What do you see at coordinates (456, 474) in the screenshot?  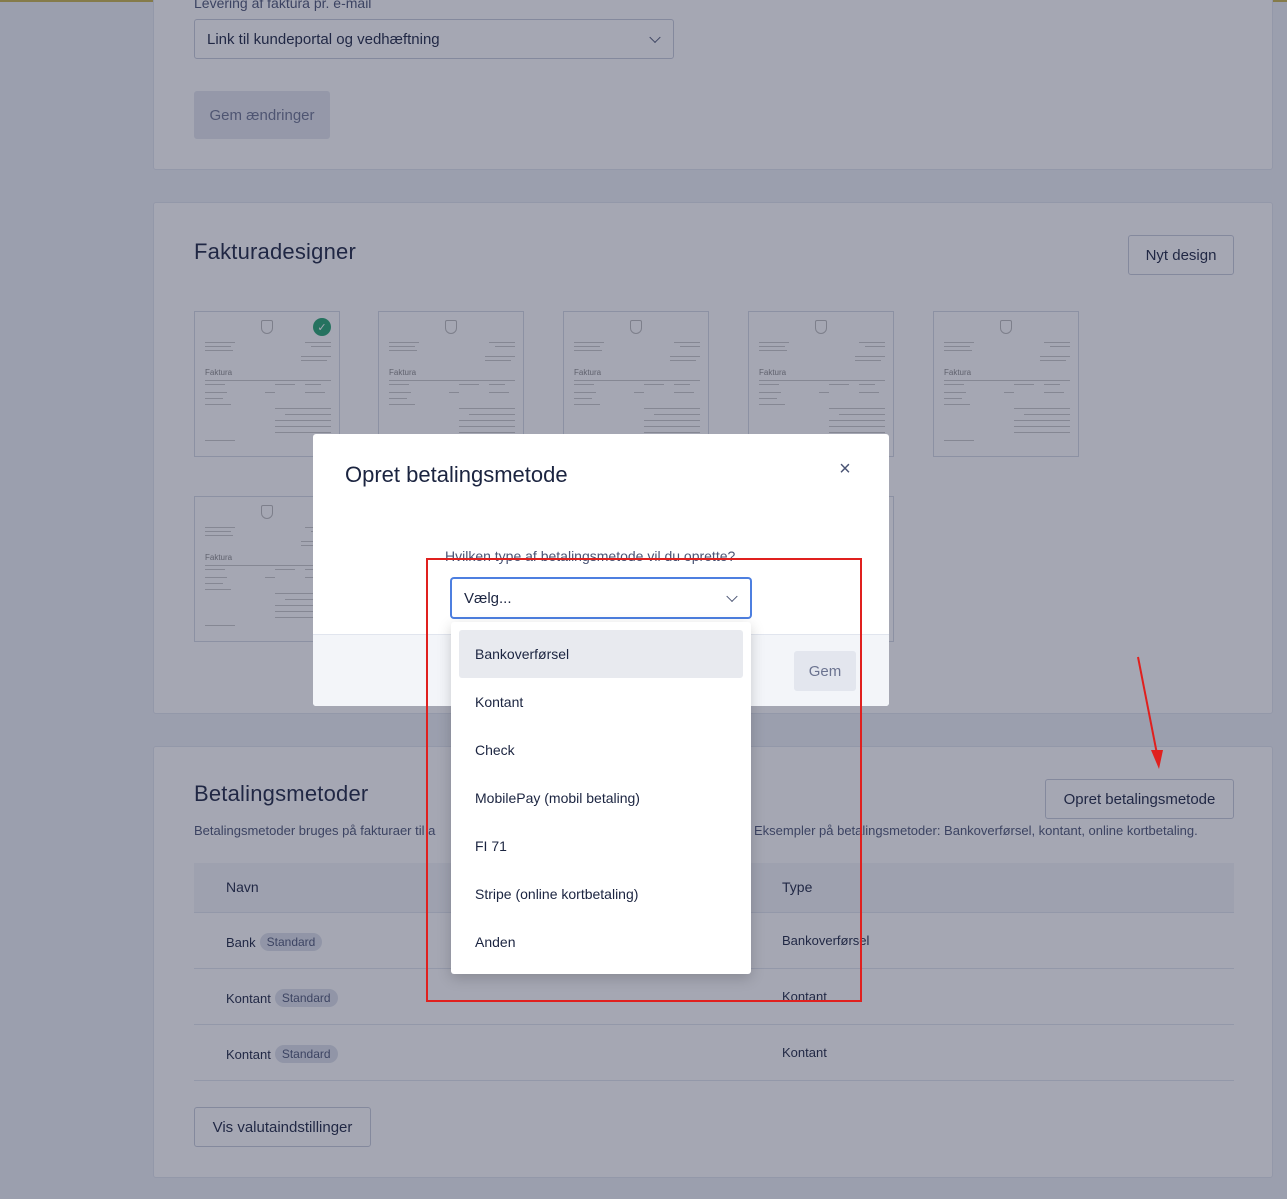 I see `modal-title: Opret betalingsmetode` at bounding box center [456, 474].